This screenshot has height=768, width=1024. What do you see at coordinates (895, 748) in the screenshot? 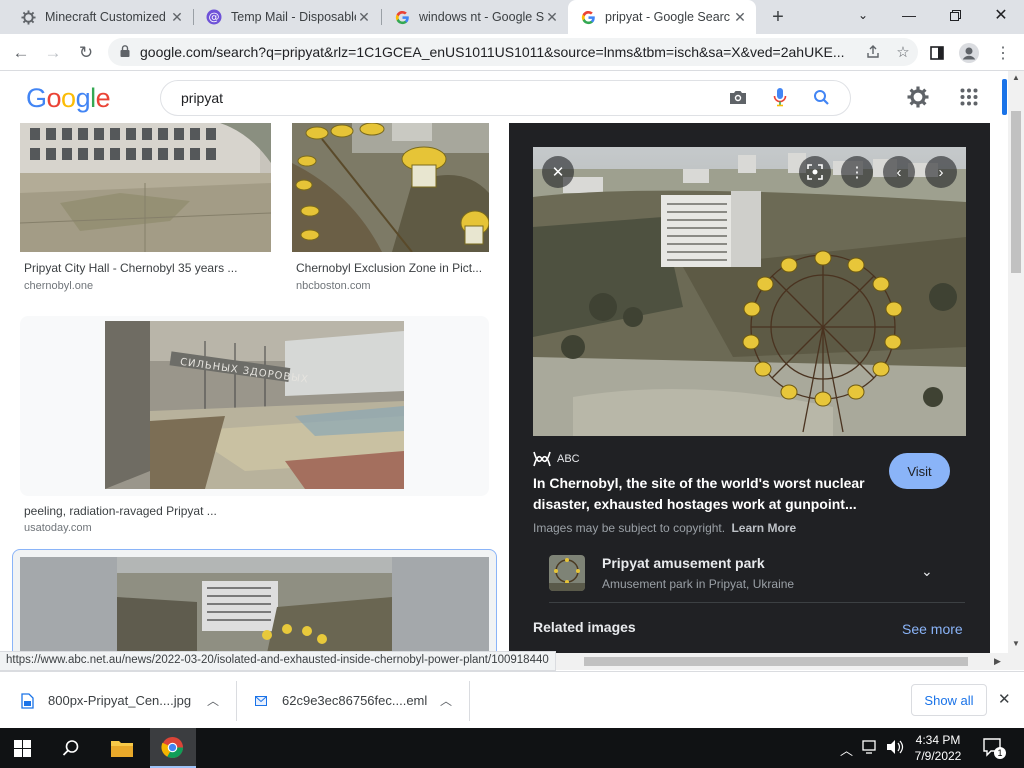
I see `volume-icon` at bounding box center [895, 748].